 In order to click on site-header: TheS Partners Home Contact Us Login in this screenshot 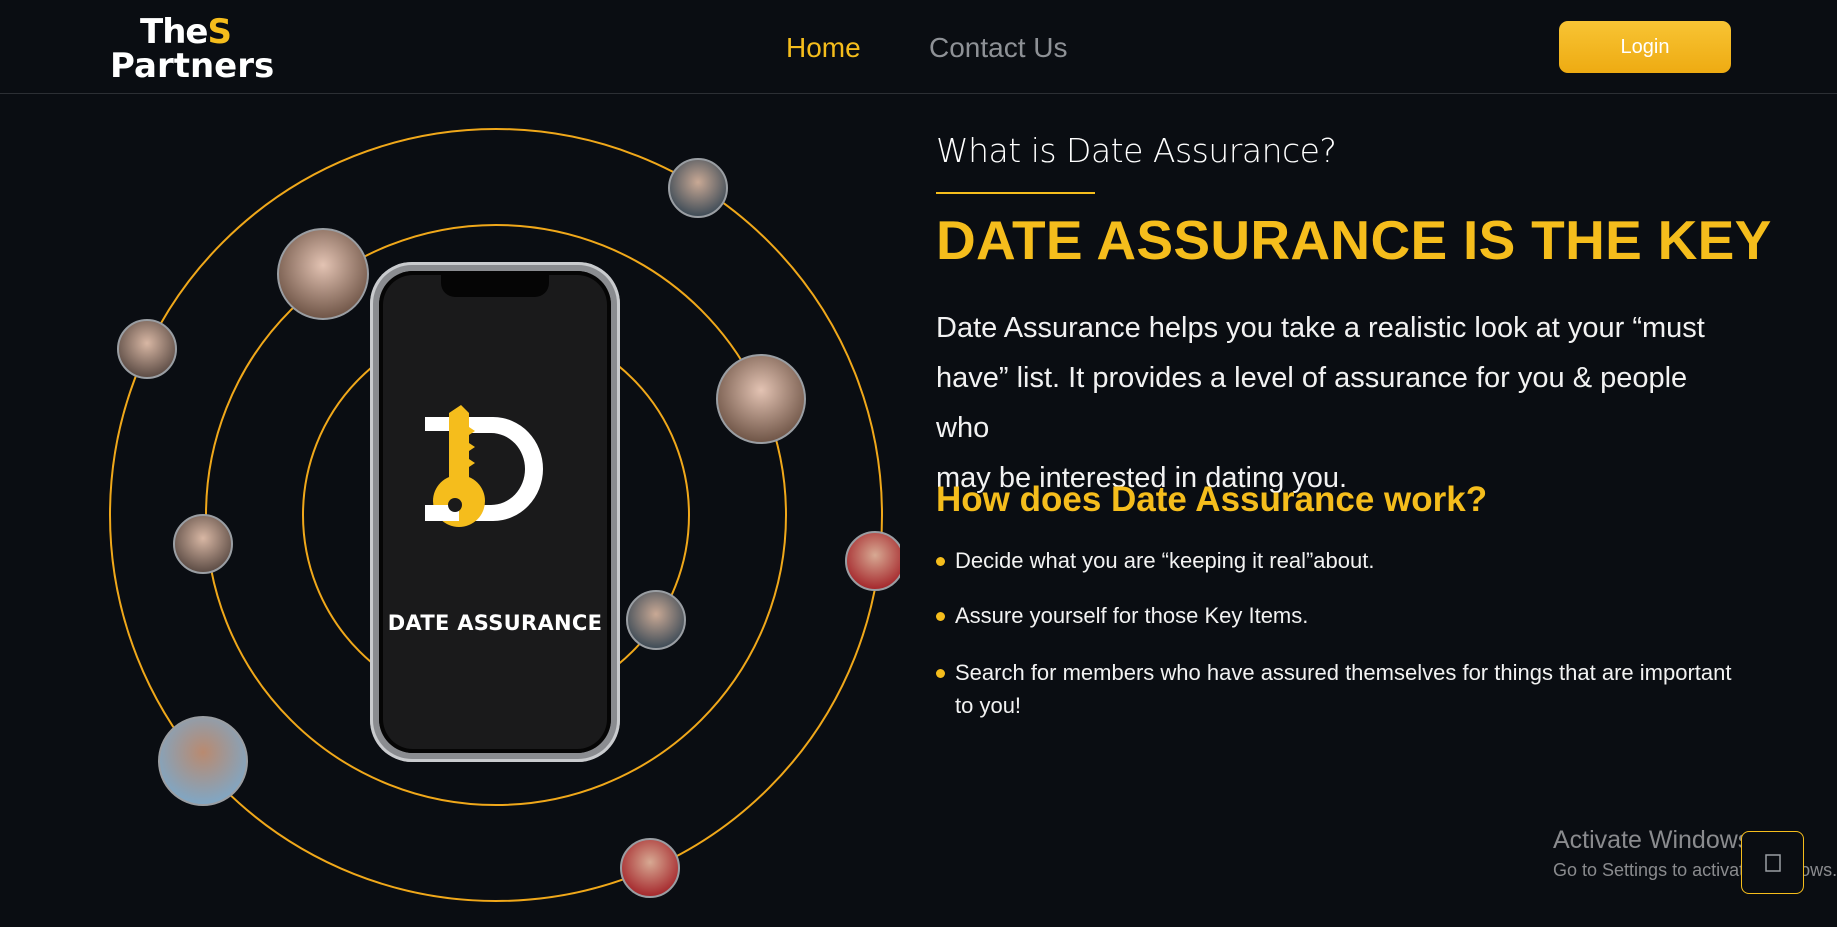, I will do `click(918, 47)`.